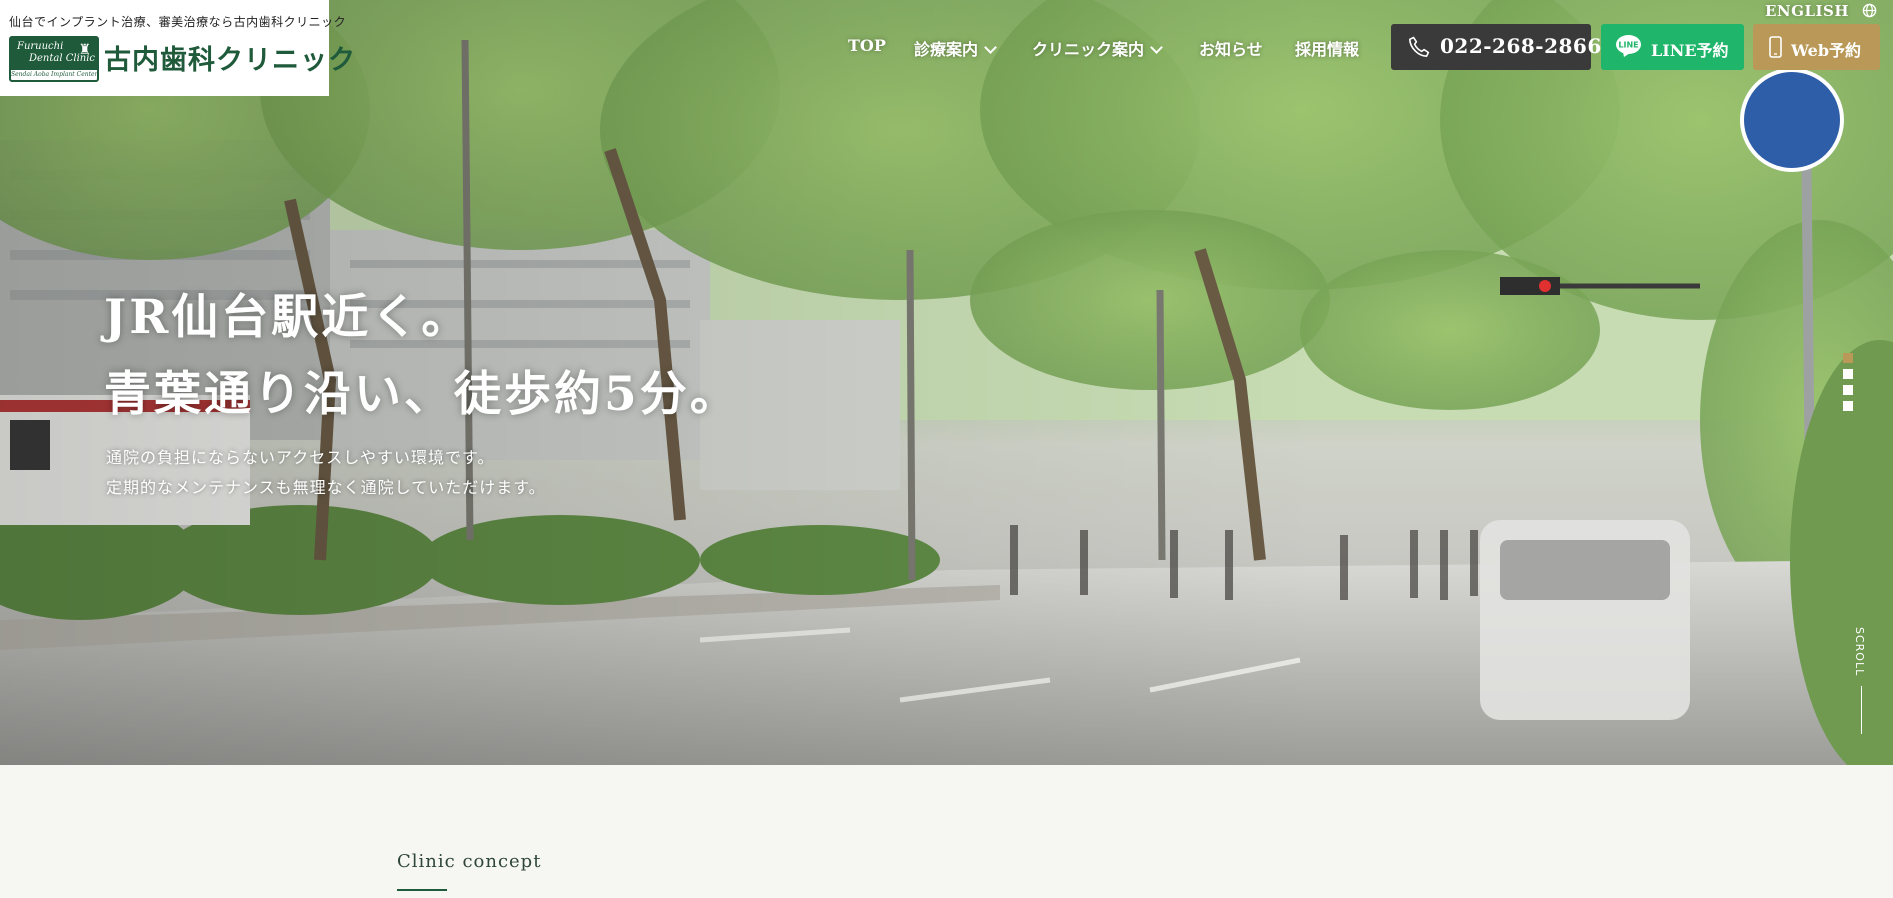 The width and height of the screenshot is (1893, 898). Describe the element at coordinates (1859, 651) in the screenshot. I see `scroll-indicator-label: SCROLL` at that location.